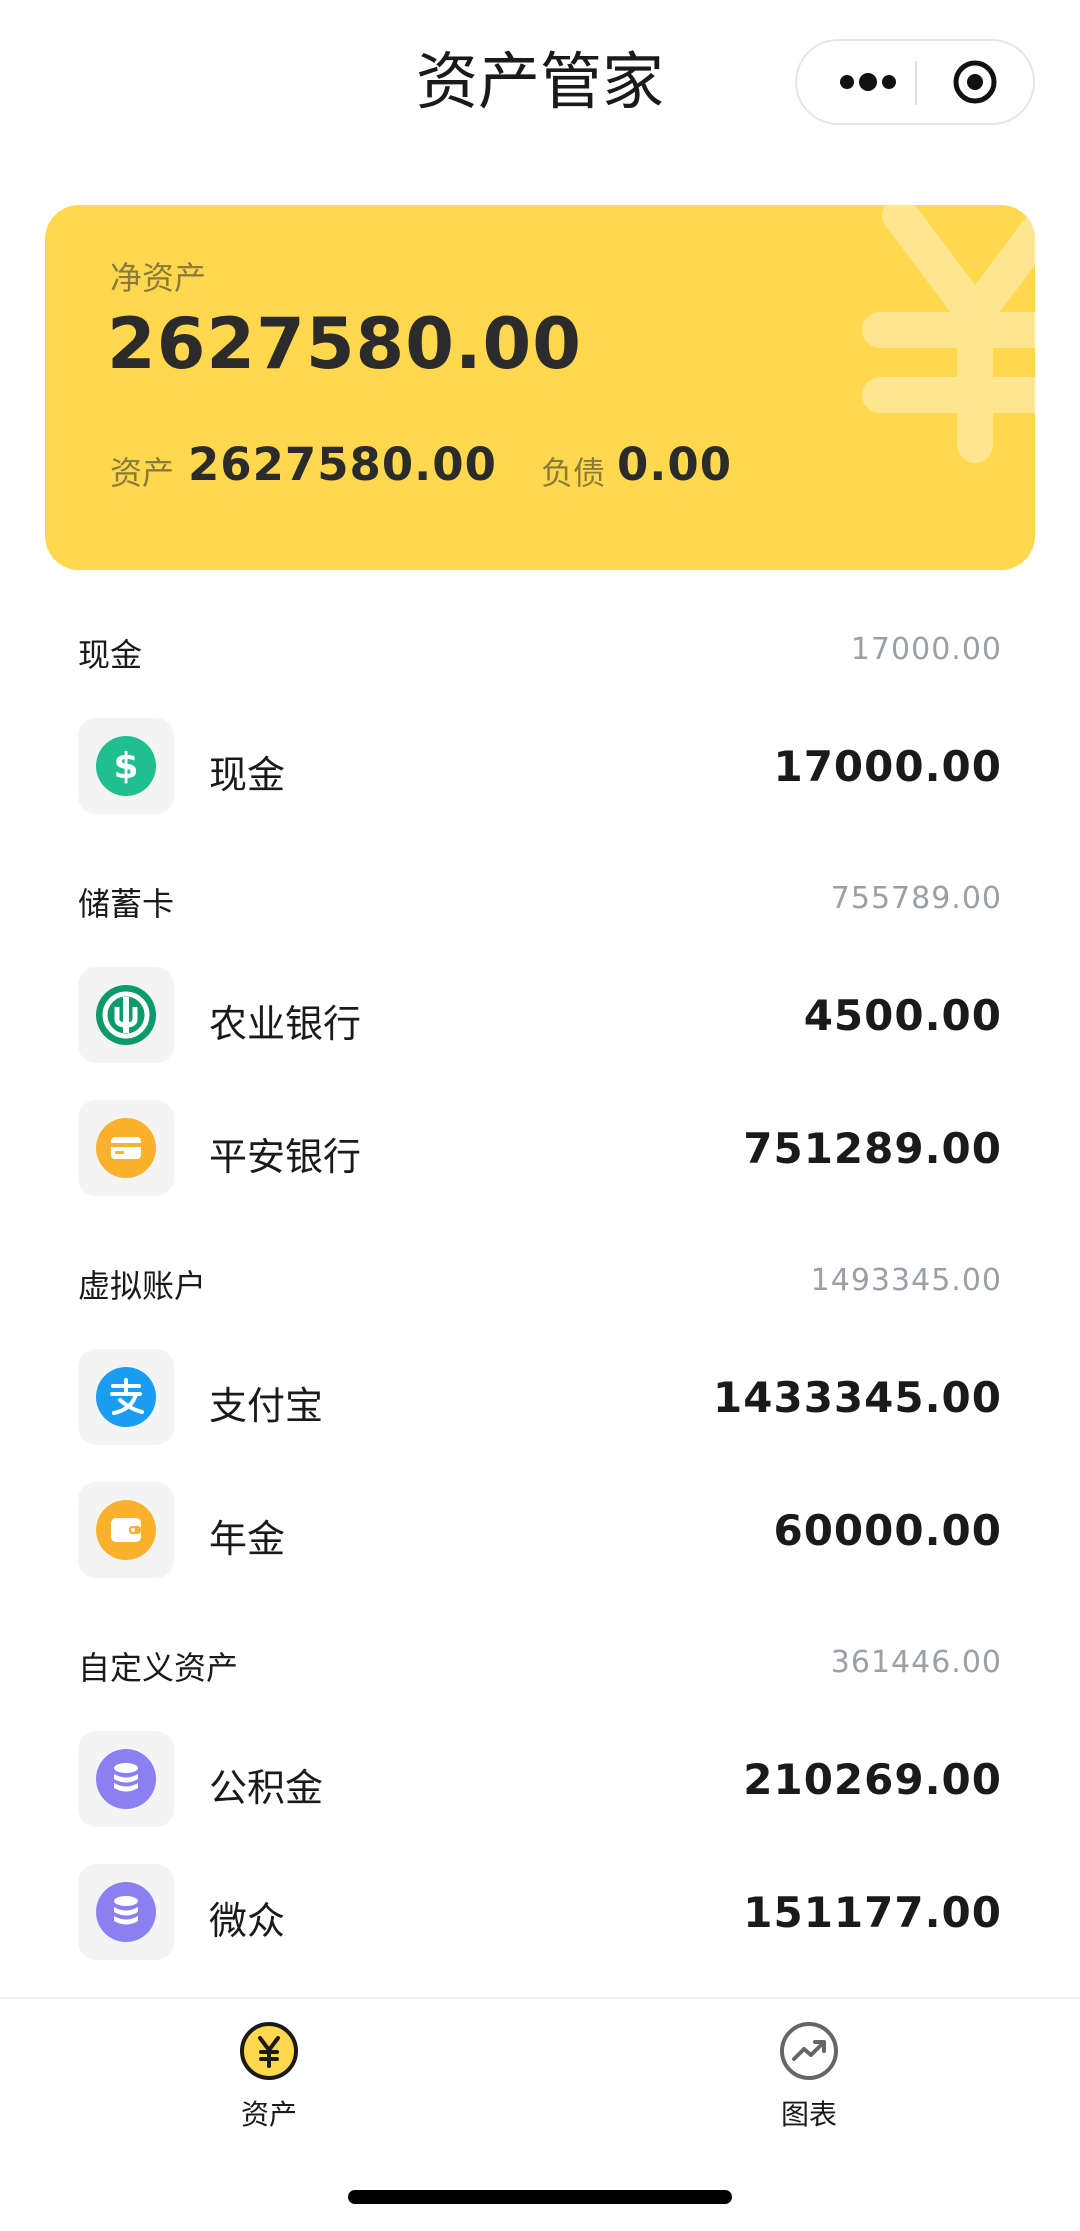 The image size is (1080, 2231). What do you see at coordinates (142, 1286) in the screenshot?
I see `section-title: 虚拟账户` at bounding box center [142, 1286].